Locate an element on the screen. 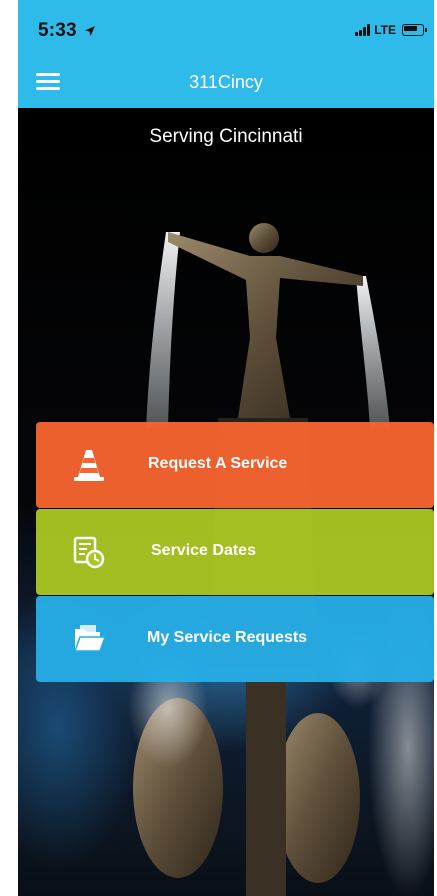  app-header: 311Cincy is located at coordinates (226, 83).